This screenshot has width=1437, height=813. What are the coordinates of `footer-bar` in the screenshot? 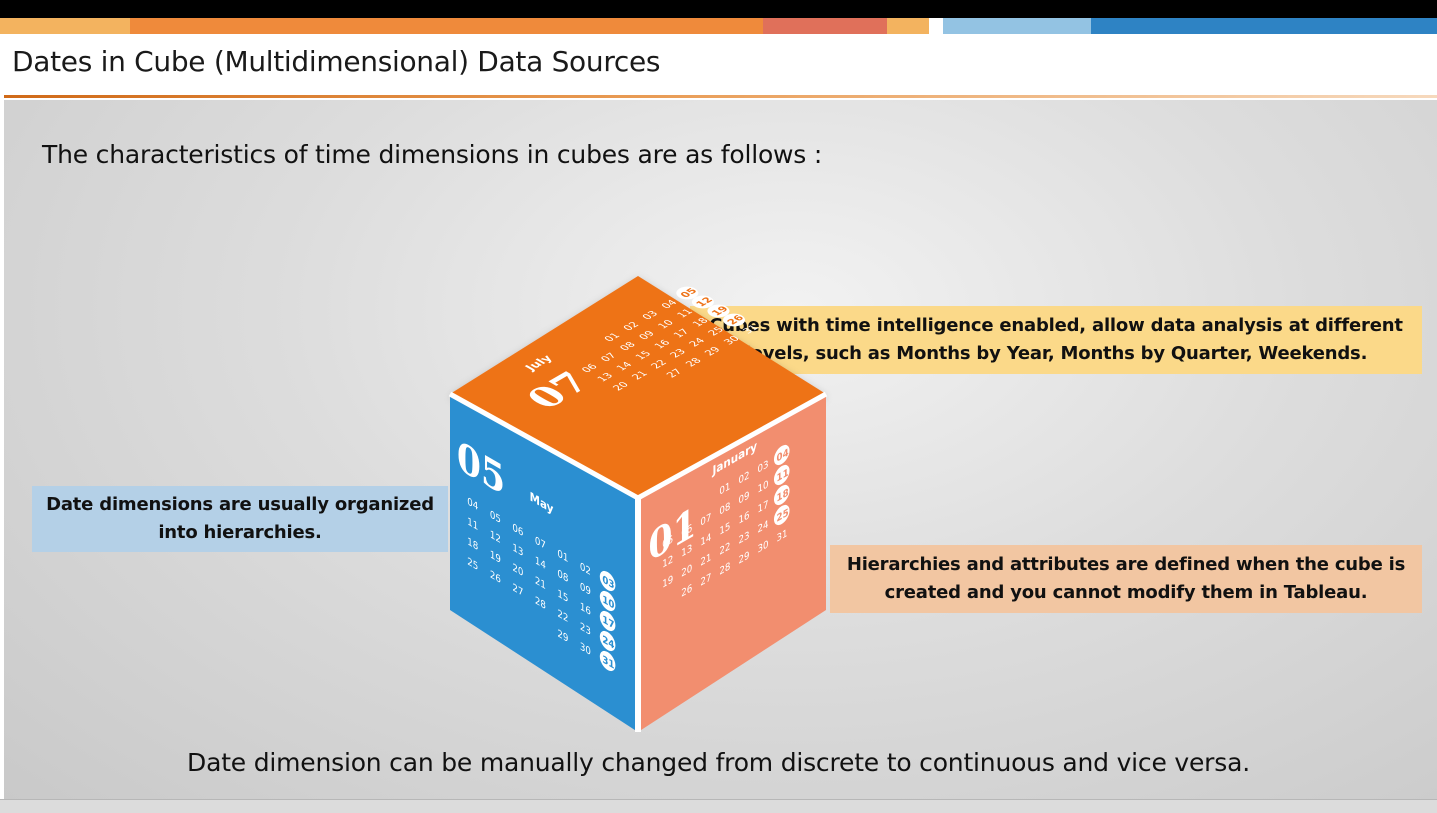 It's located at (718, 806).